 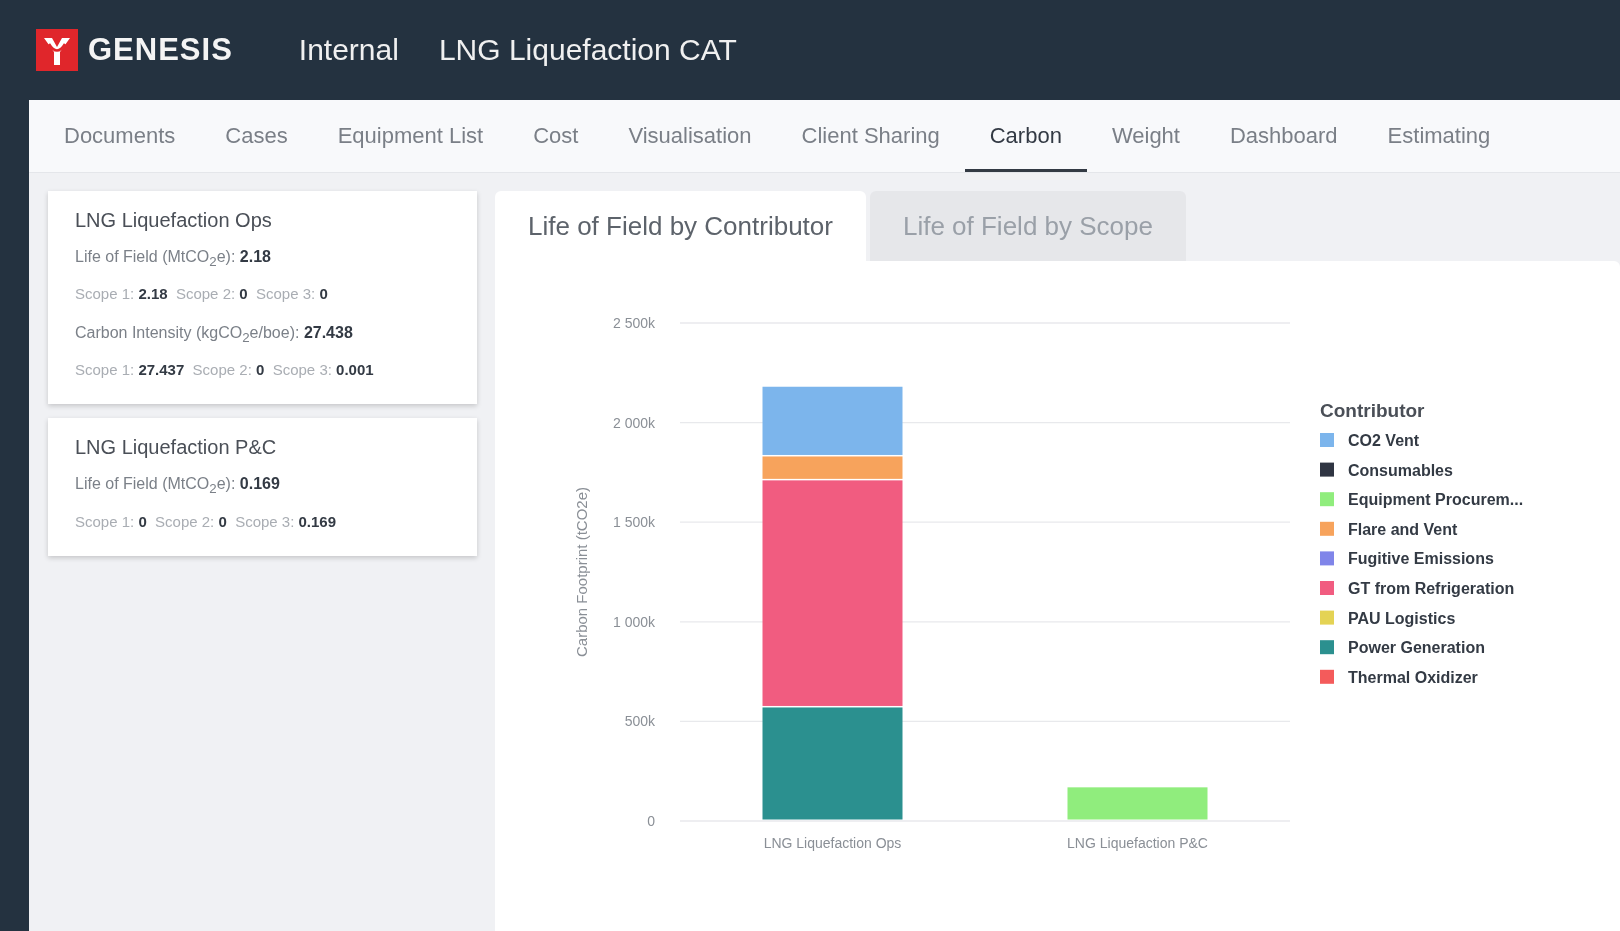 I want to click on legend-item: Thermal Oxidizer, so click(x=1413, y=677).